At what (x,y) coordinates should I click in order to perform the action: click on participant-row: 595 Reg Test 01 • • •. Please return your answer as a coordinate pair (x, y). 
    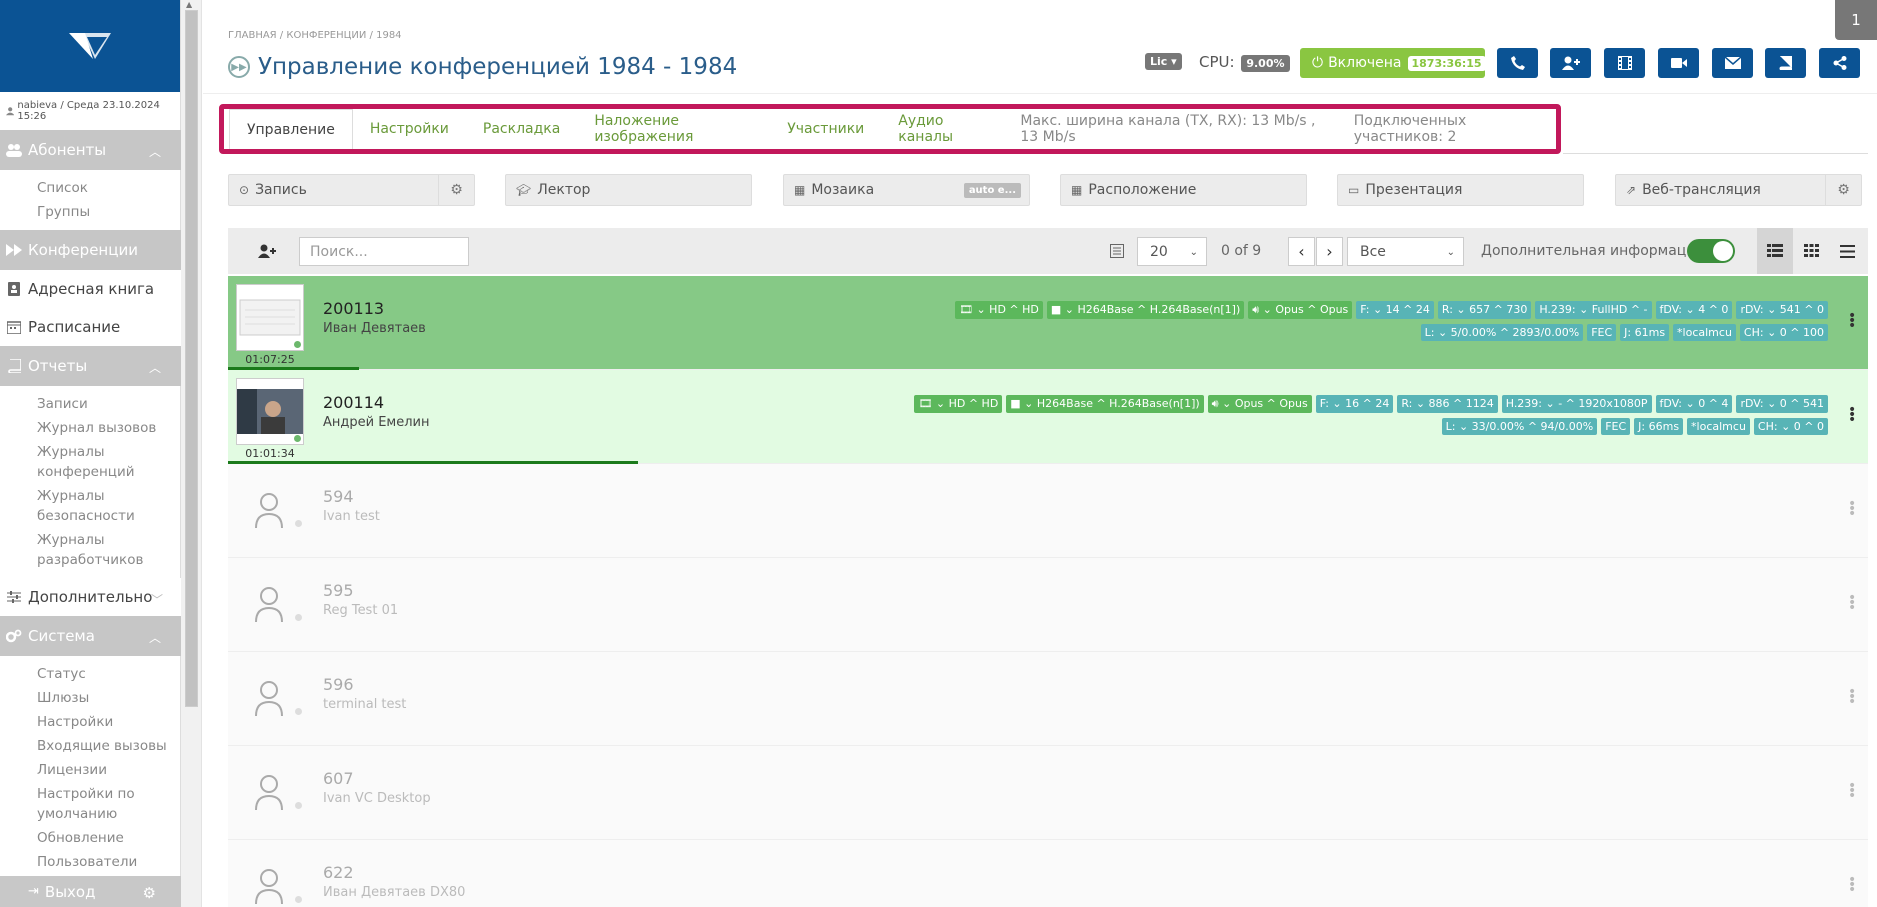
    Looking at the image, I should click on (1048, 605).